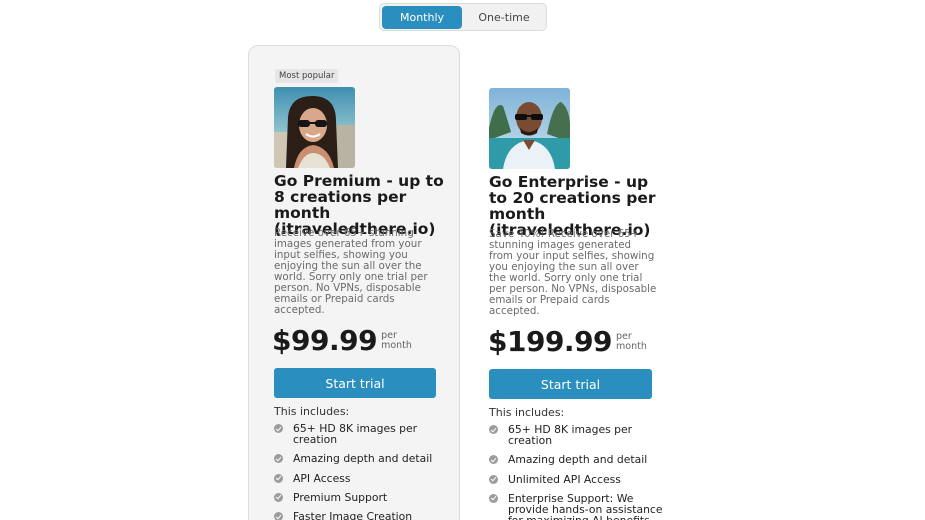 Image resolution: width=925 pixels, height=520 pixels. What do you see at coordinates (422, 17) in the screenshot?
I see `monthly-toggle-button: Monthly` at bounding box center [422, 17].